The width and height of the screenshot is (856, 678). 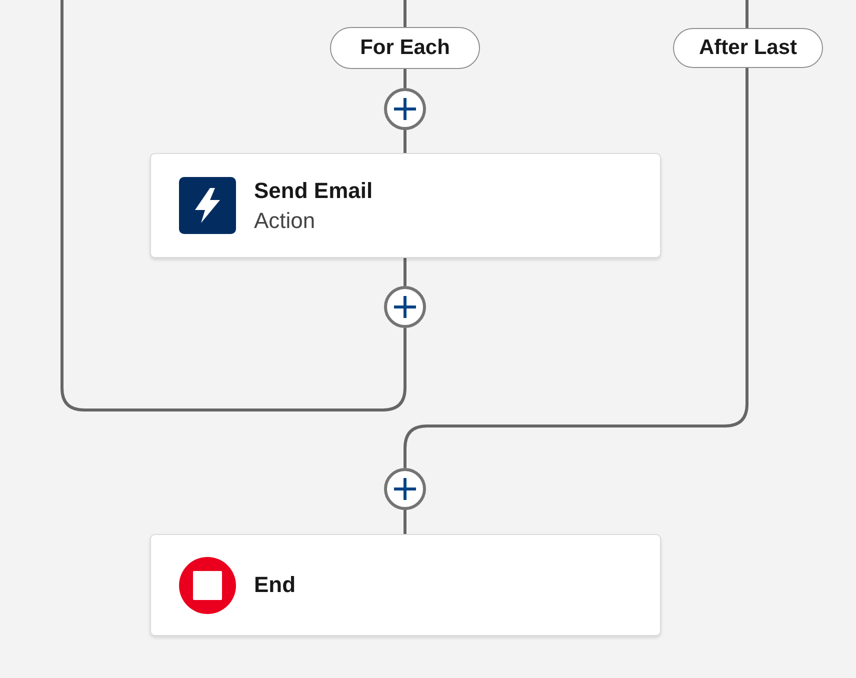 I want to click on lightning-icon, so click(x=207, y=205).